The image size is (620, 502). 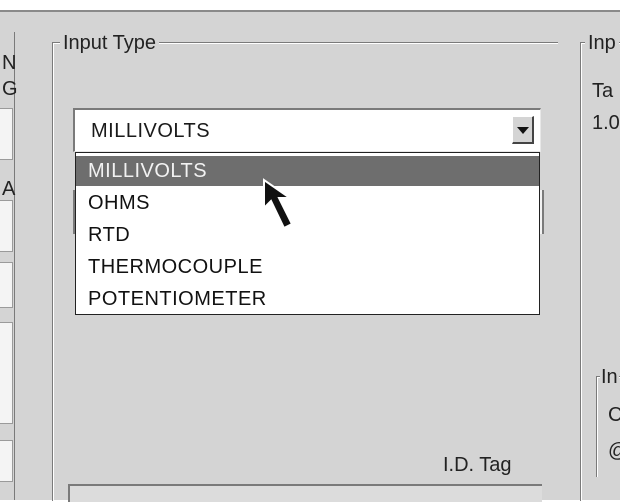 What do you see at coordinates (307, 171) in the screenshot?
I see `option-millivolts: MILLIVOLTS` at bounding box center [307, 171].